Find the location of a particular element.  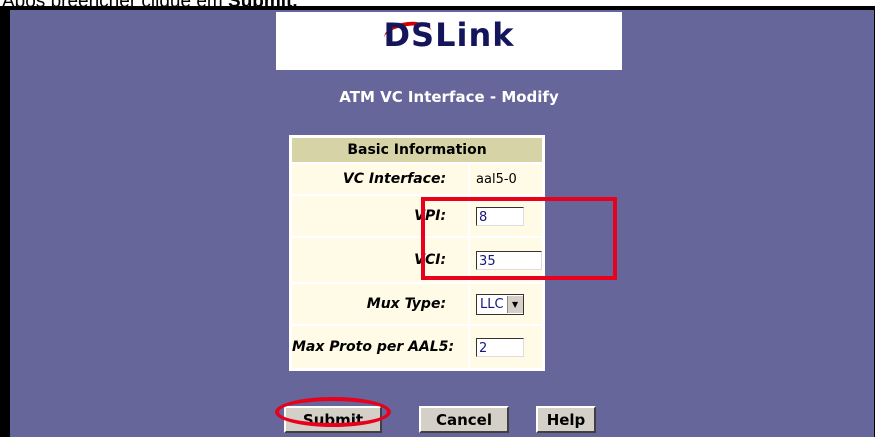

cancel-button: Cancel is located at coordinates (464, 419).